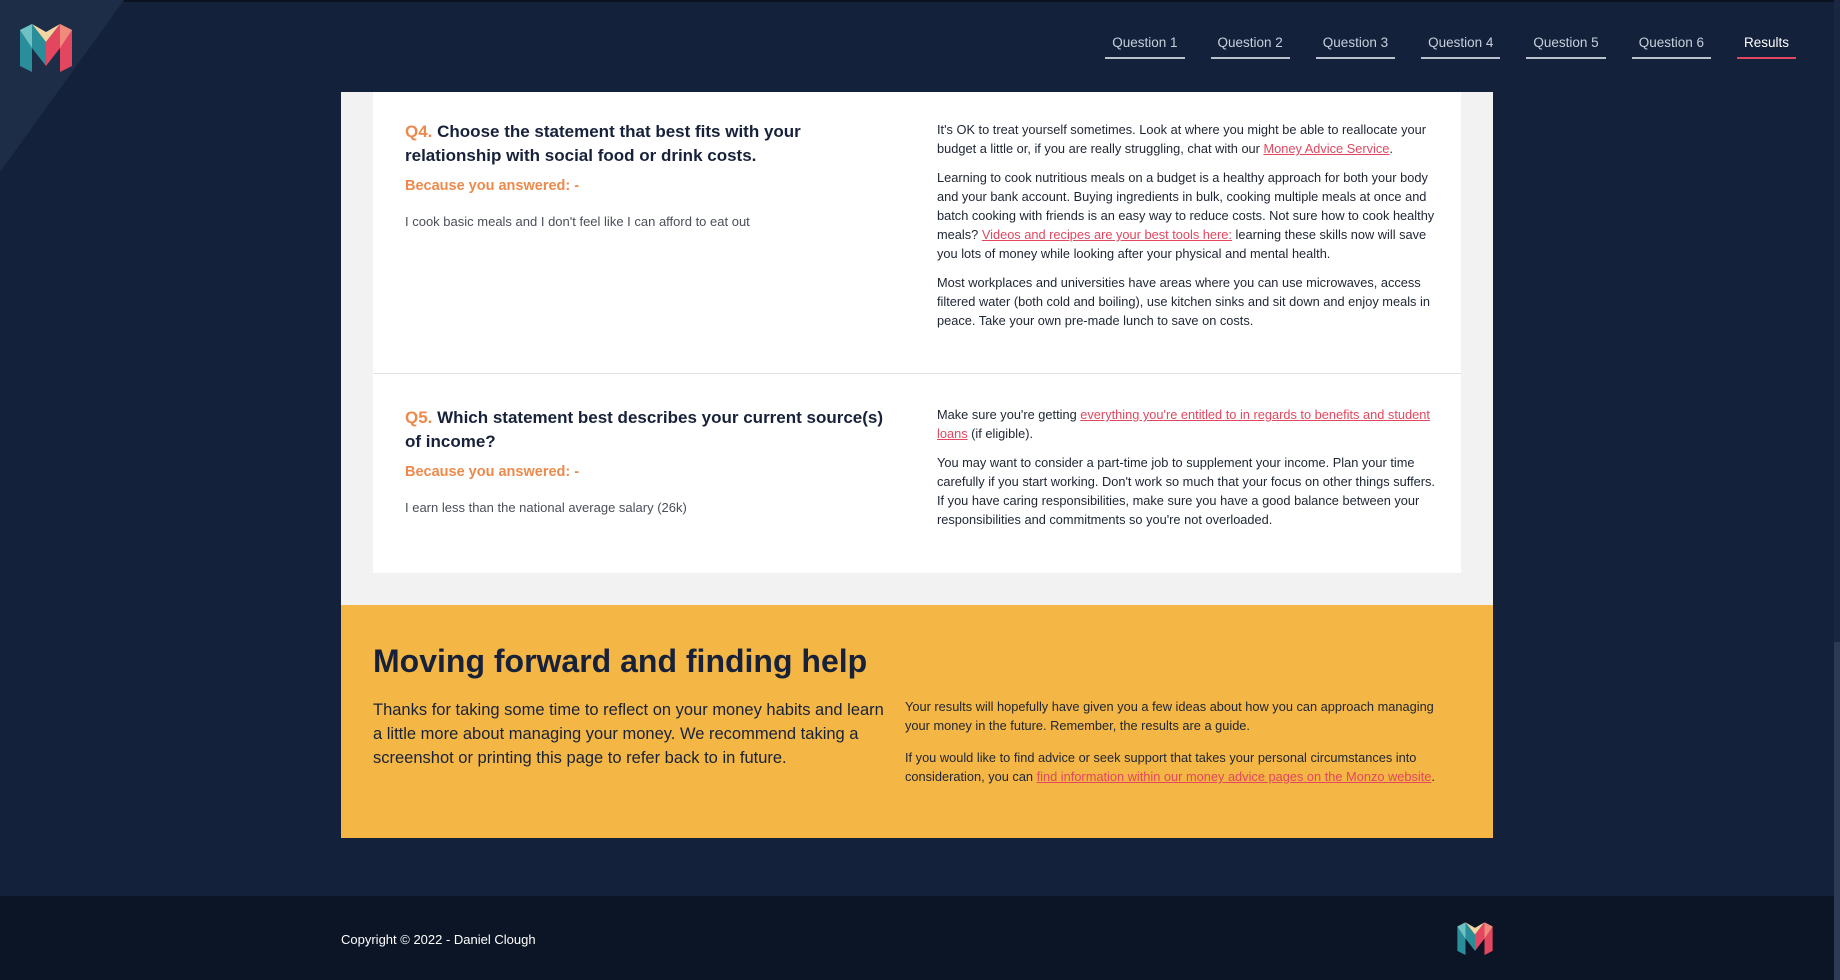 The image size is (1840, 980). I want to click on help-title: Moving forward and finding help, so click(620, 661).